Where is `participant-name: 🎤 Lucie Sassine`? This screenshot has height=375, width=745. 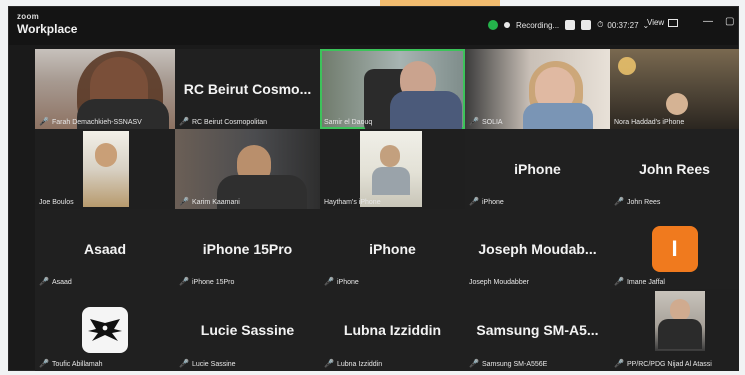 participant-name: 🎤 Lucie Sassine is located at coordinates (207, 364).